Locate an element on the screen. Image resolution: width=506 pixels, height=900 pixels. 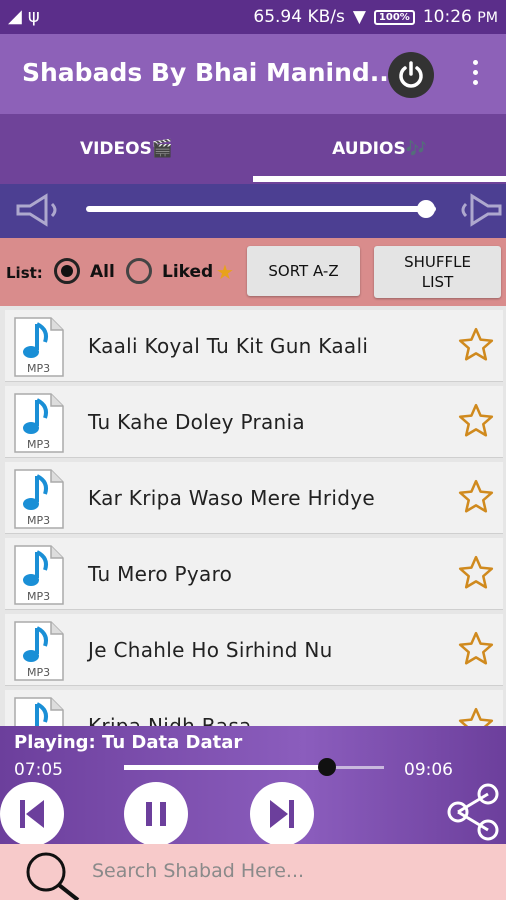
tab-audios: AUDIOS🎶 is located at coordinates (379, 149).